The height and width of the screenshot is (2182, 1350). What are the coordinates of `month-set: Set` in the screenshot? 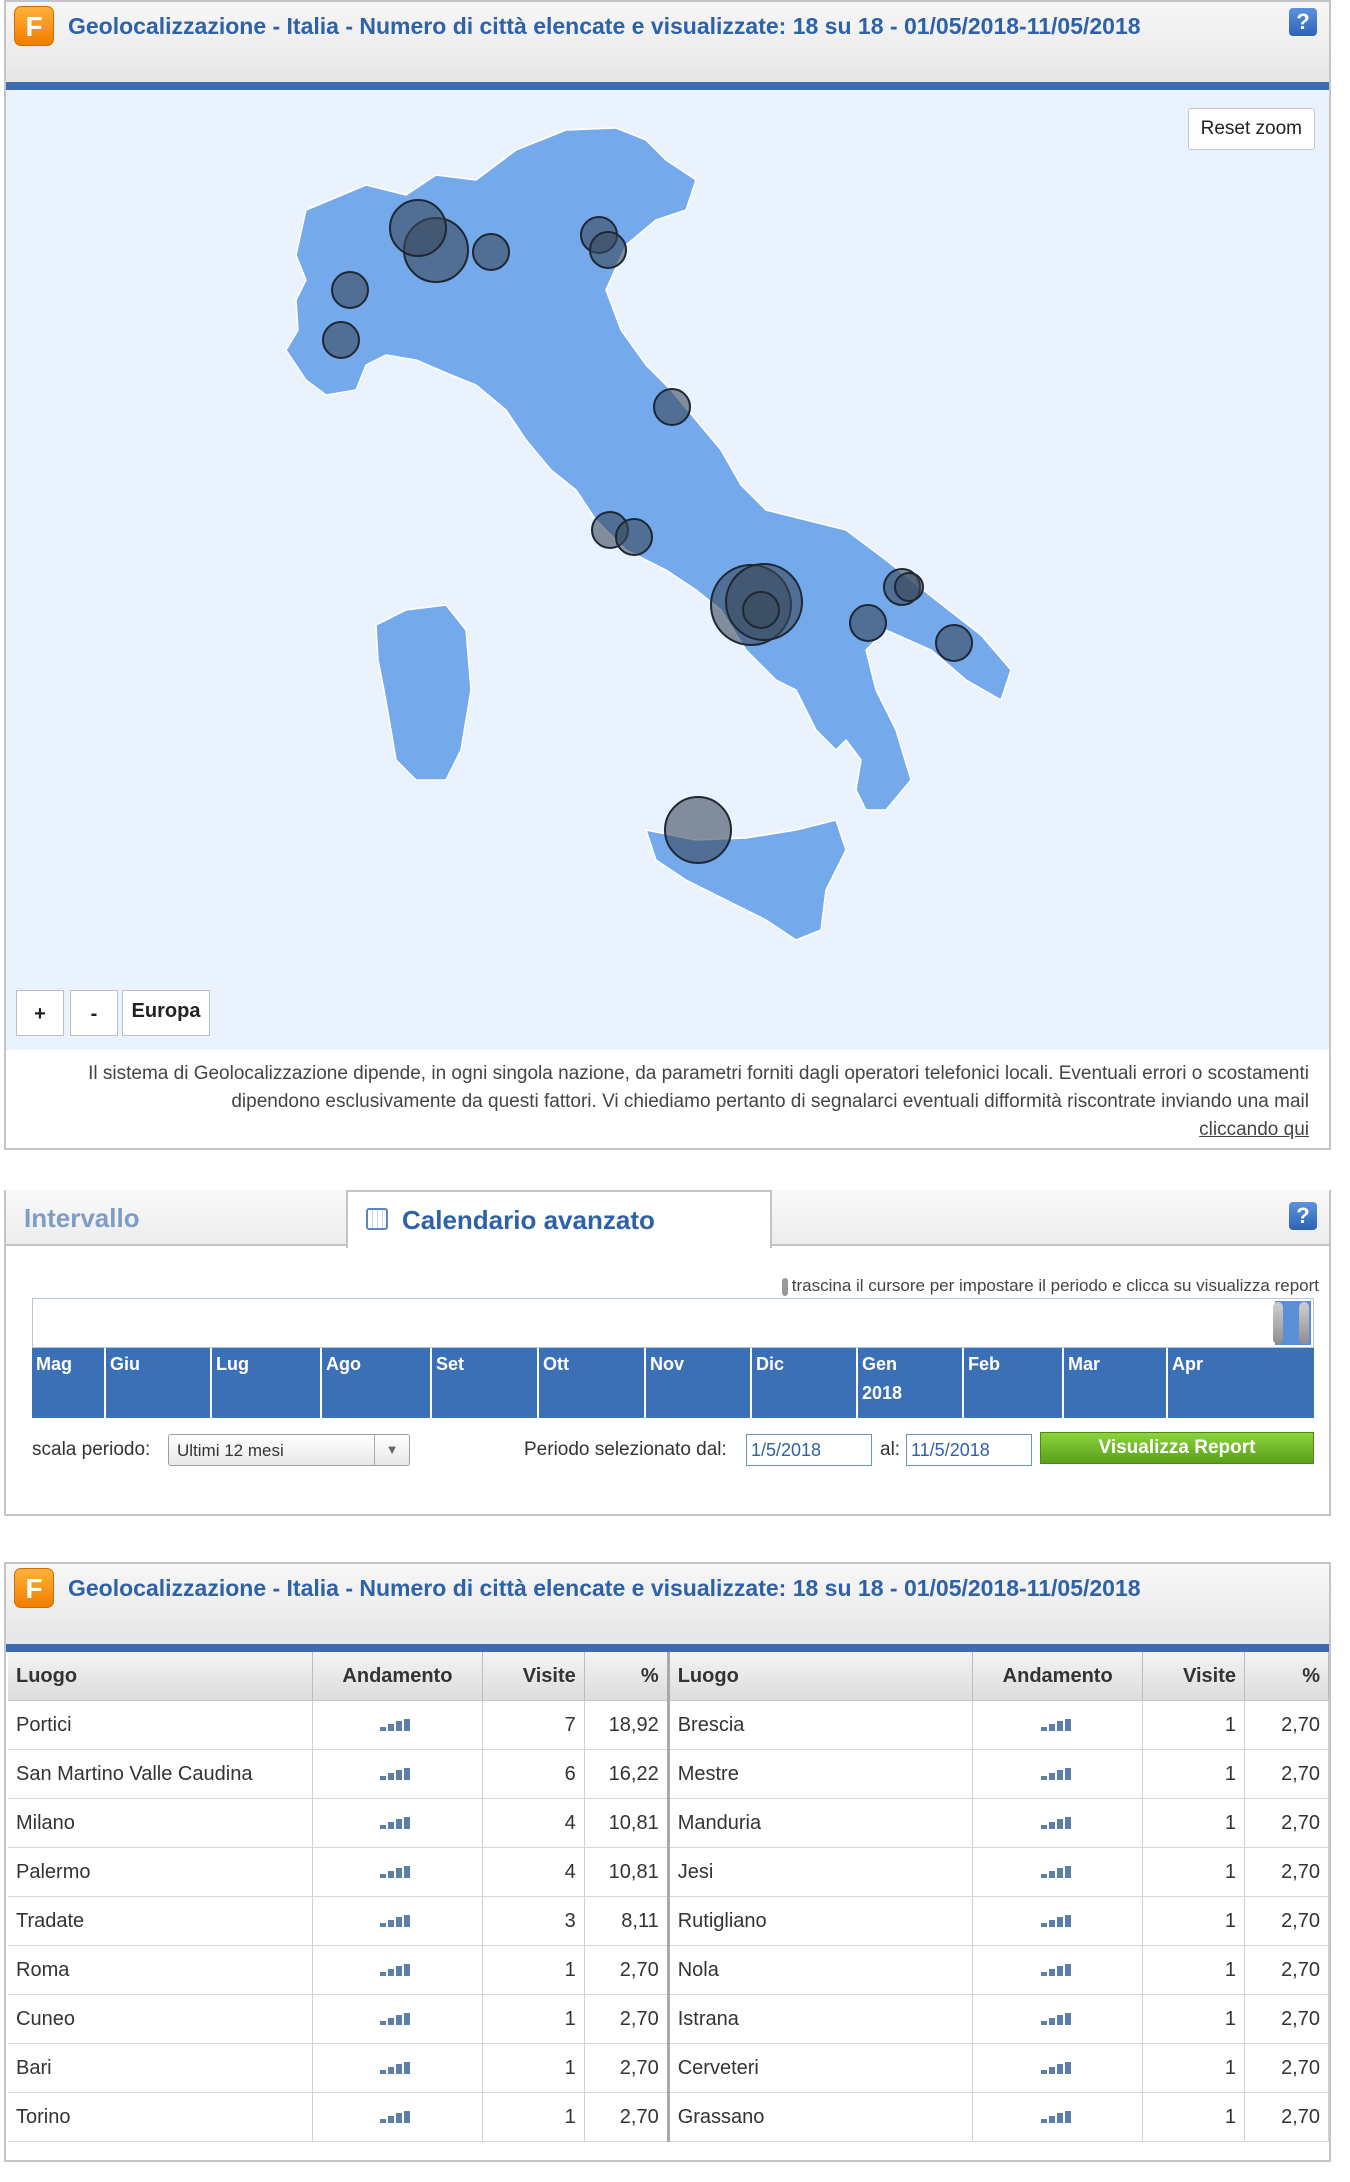 It's located at (447, 1383).